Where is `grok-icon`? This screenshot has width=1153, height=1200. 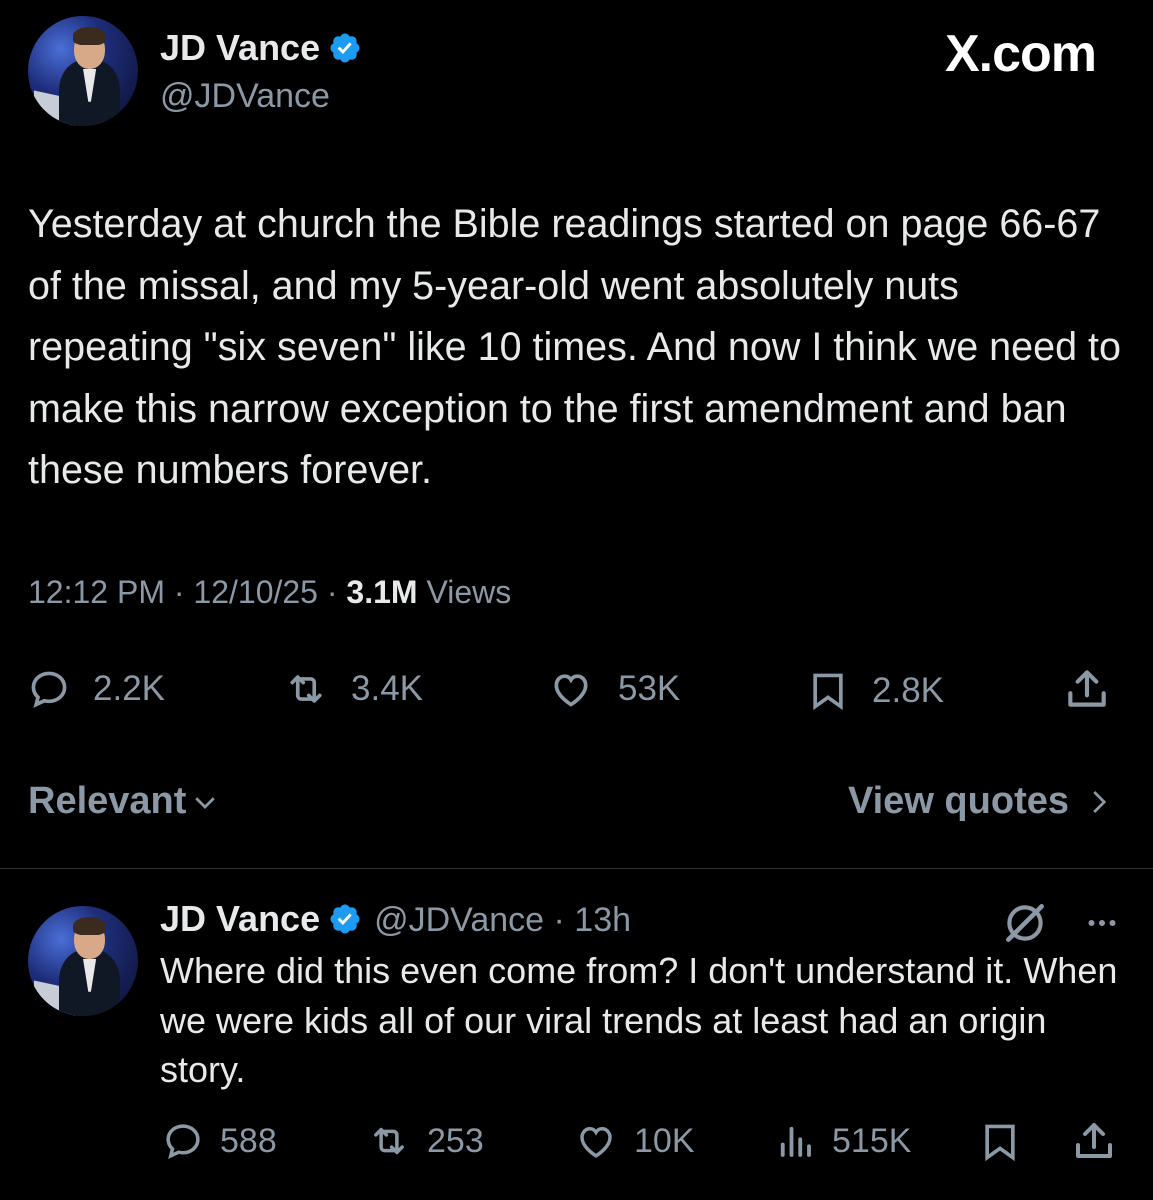
grok-icon is located at coordinates (1025, 923).